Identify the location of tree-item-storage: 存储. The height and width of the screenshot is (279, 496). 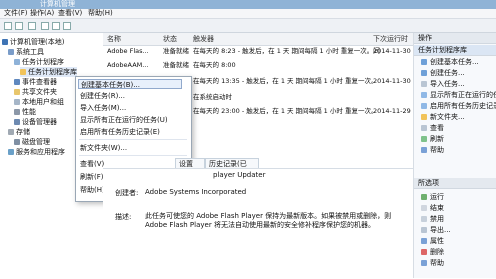
(19, 132).